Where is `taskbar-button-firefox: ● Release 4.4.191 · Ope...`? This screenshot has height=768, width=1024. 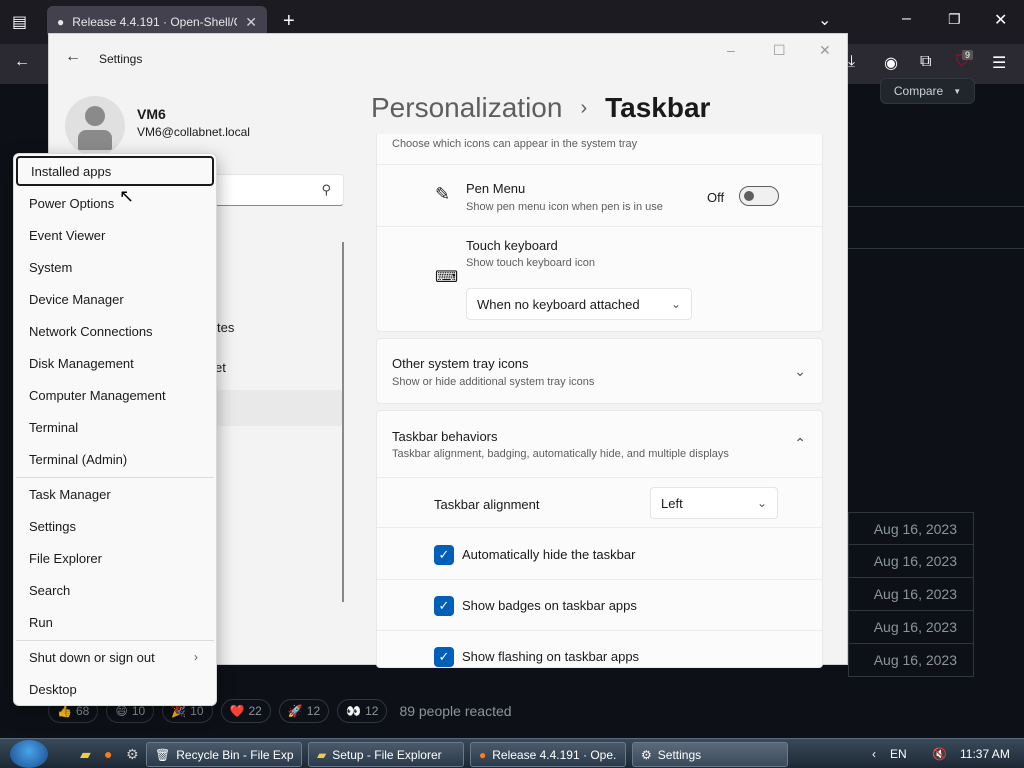
taskbar-button-firefox: ● Release 4.4.191 · Ope... is located at coordinates (548, 754).